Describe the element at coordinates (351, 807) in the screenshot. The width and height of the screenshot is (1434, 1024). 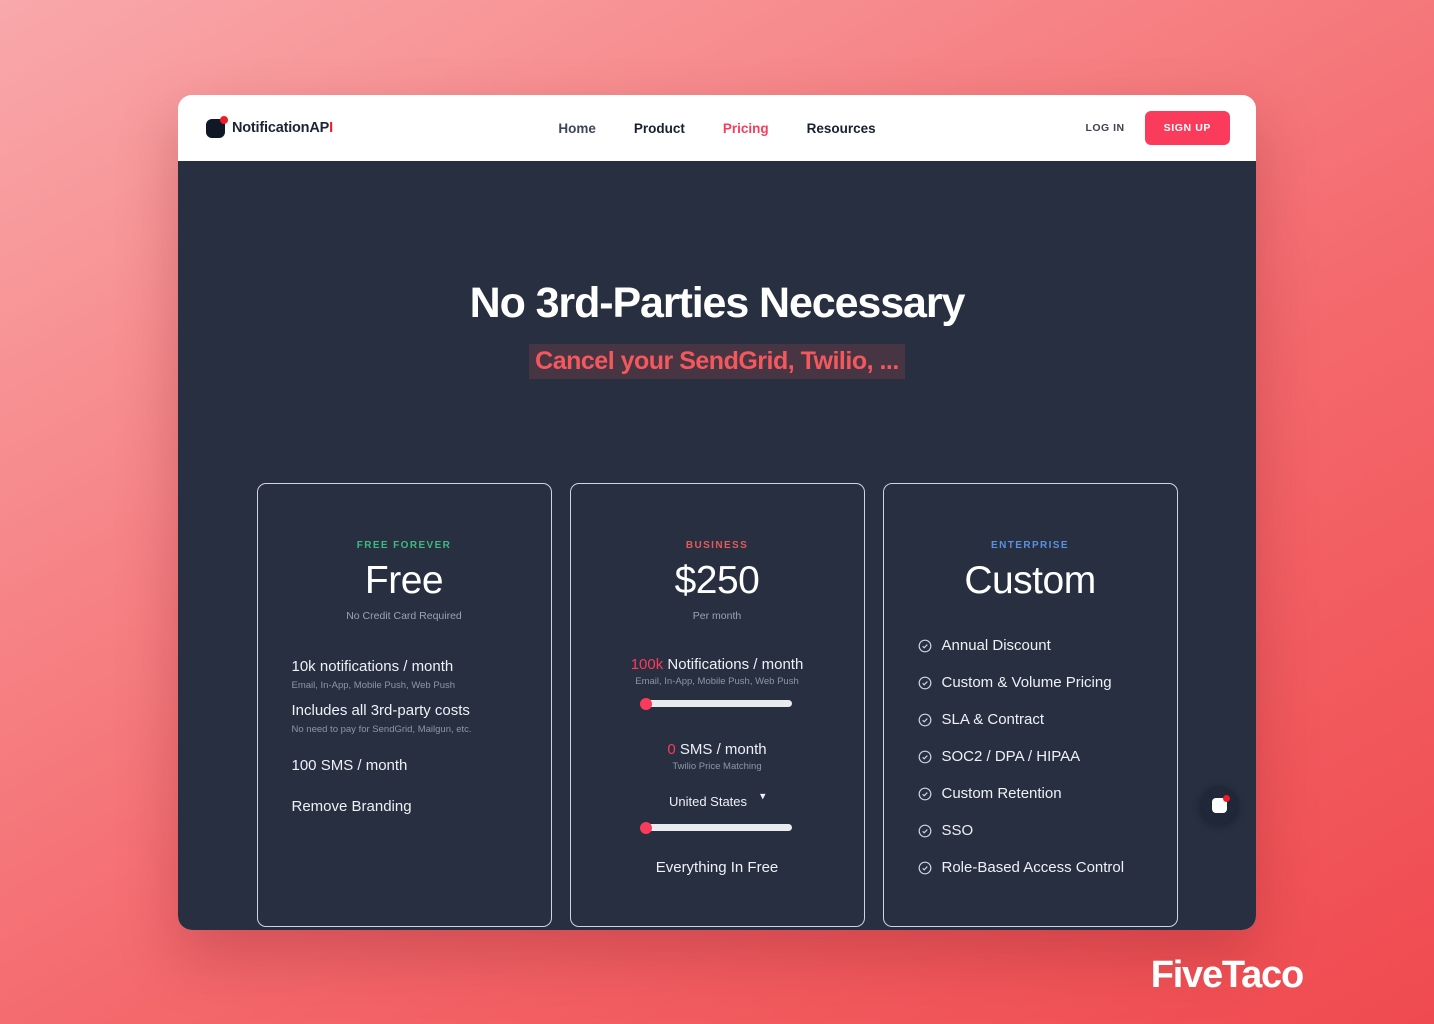
I see `feature-title: Remove Branding` at that location.